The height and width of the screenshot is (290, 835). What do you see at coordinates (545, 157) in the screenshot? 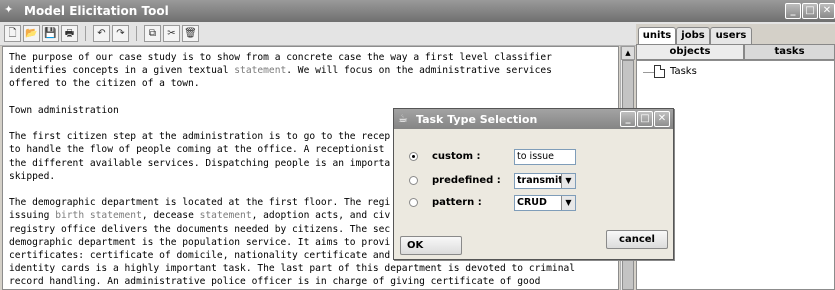
I see `custom-task-input: to issue` at bounding box center [545, 157].